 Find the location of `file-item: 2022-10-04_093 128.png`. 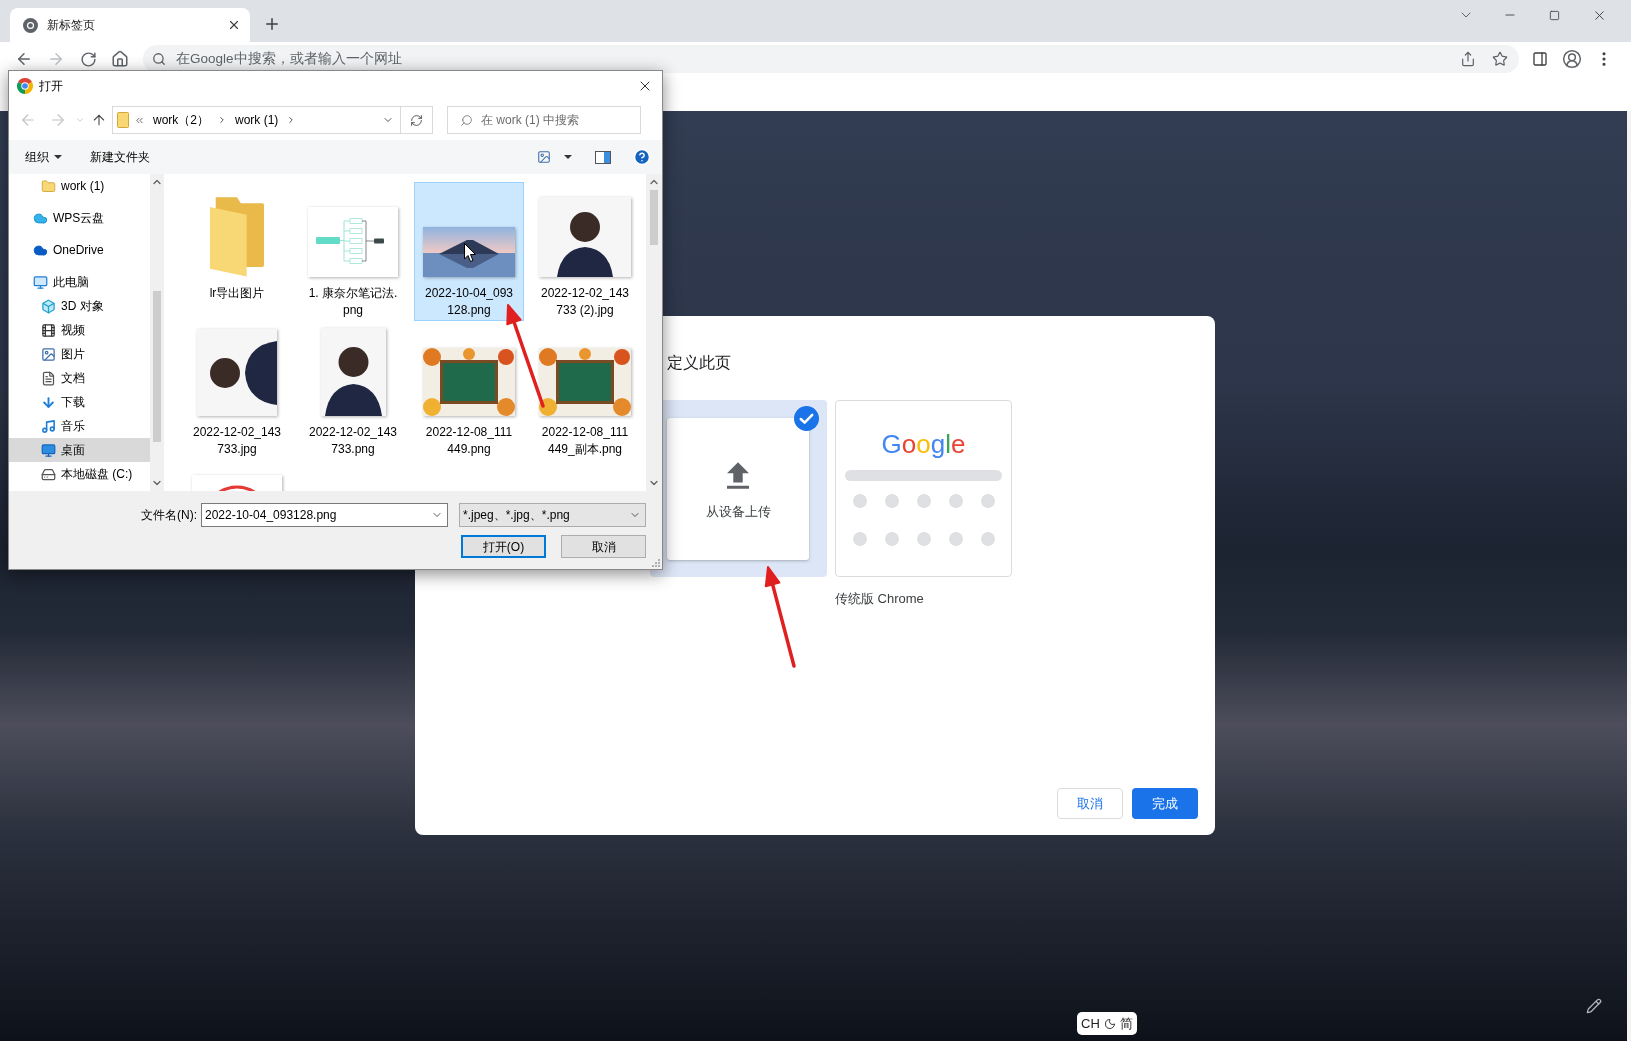

file-item: 2022-10-04_093 128.png is located at coordinates (469, 251).